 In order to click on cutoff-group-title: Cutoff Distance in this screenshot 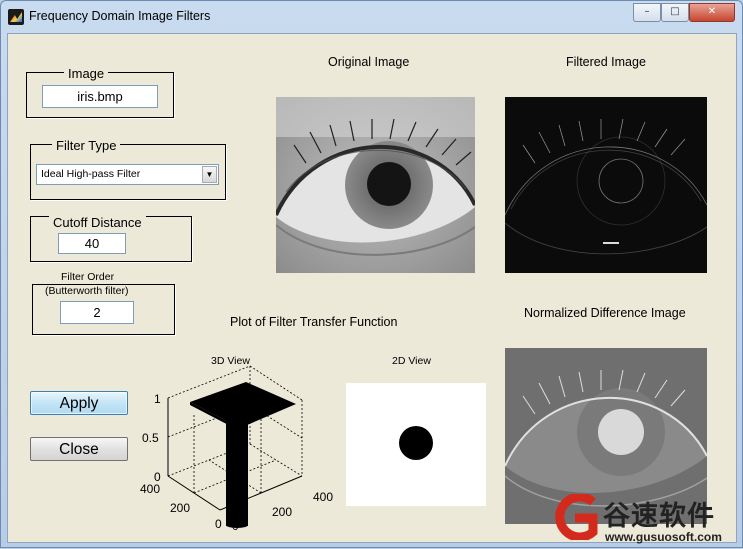, I will do `click(97, 222)`.